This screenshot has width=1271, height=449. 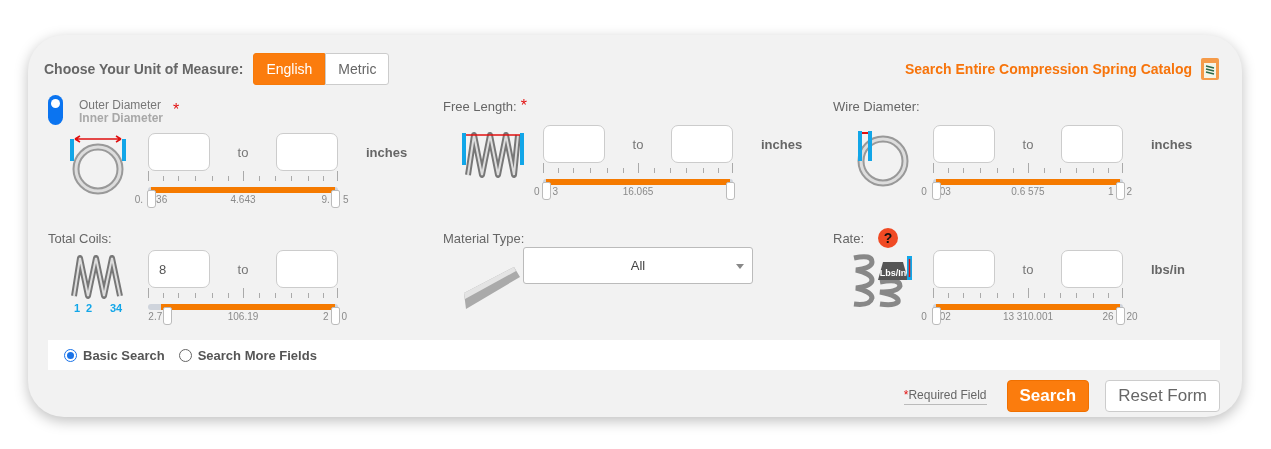 I want to click on caret-icon, so click(x=740, y=266).